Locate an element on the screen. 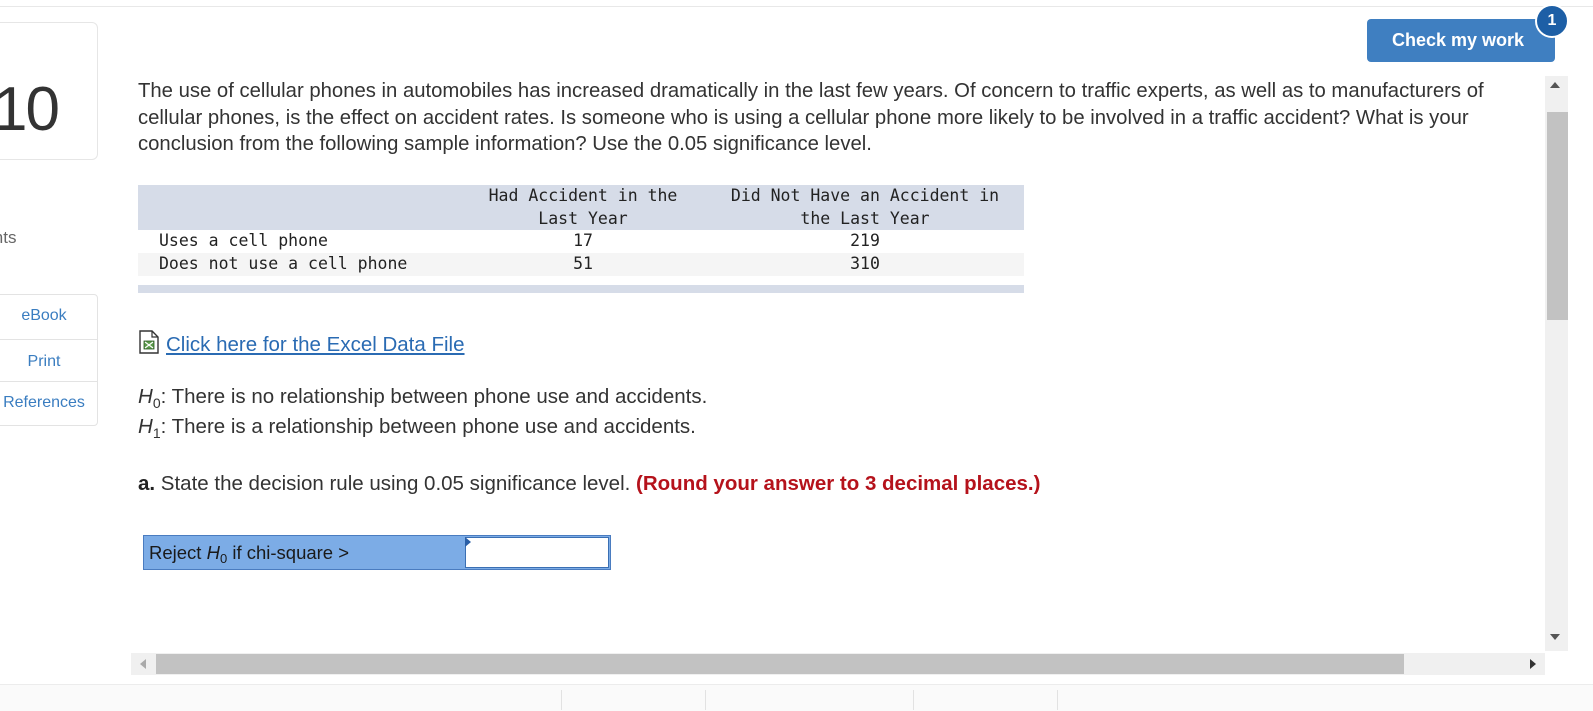 The width and height of the screenshot is (1593, 711). table-footer is located at coordinates (581, 289).